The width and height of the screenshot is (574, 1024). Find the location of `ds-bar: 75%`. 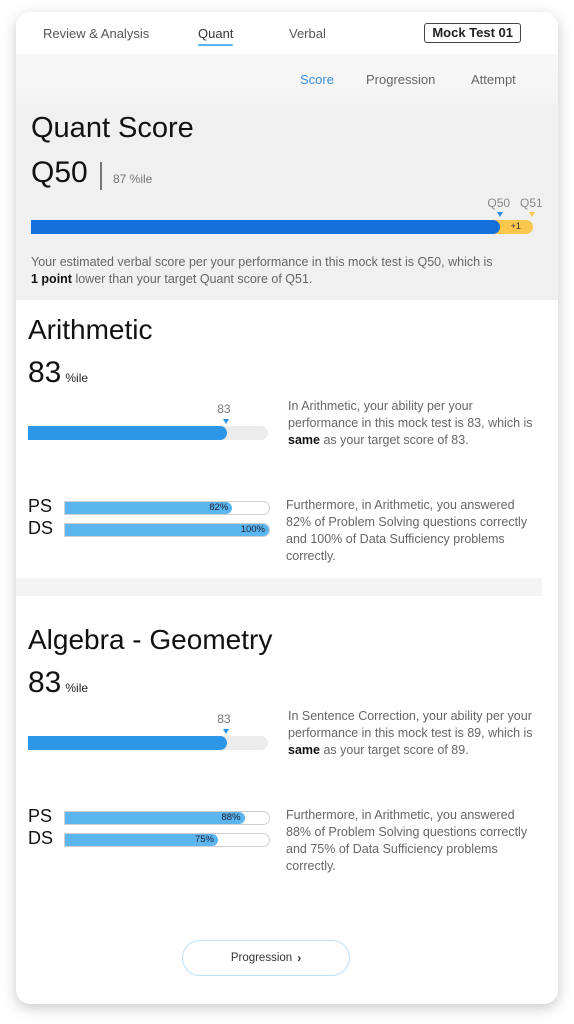

ds-bar: 75% is located at coordinates (167, 840).